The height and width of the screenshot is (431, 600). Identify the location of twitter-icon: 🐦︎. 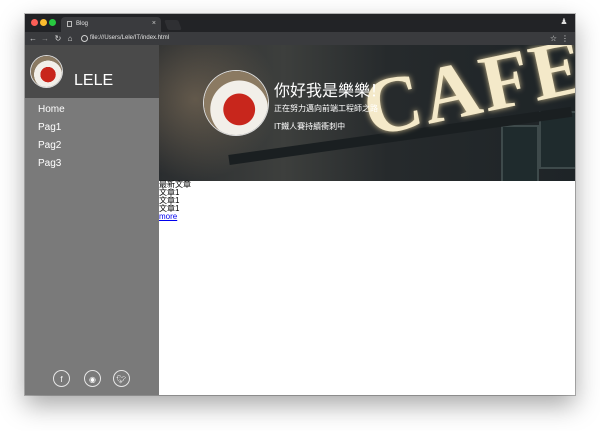
(121, 378).